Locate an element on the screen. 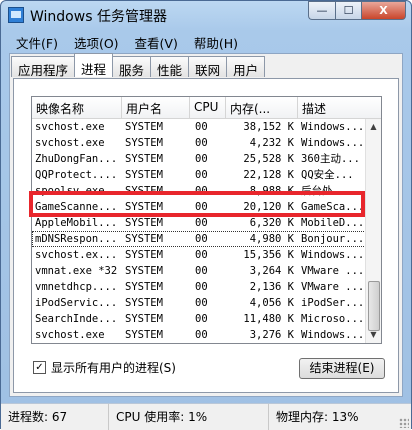 The image size is (412, 430). process-memory: 4,660 K is located at coordinates (262, 343).